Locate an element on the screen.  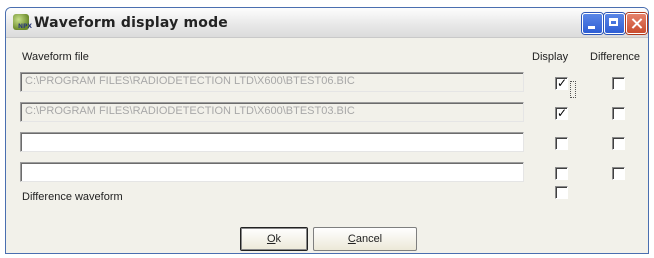
maximize-button is located at coordinates (614, 23).